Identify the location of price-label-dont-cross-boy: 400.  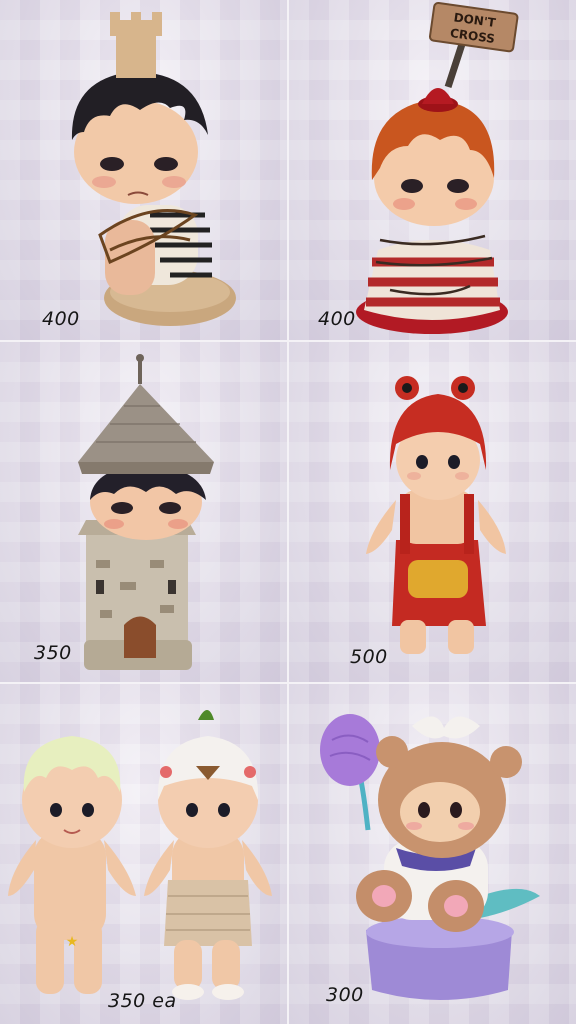
(337, 319).